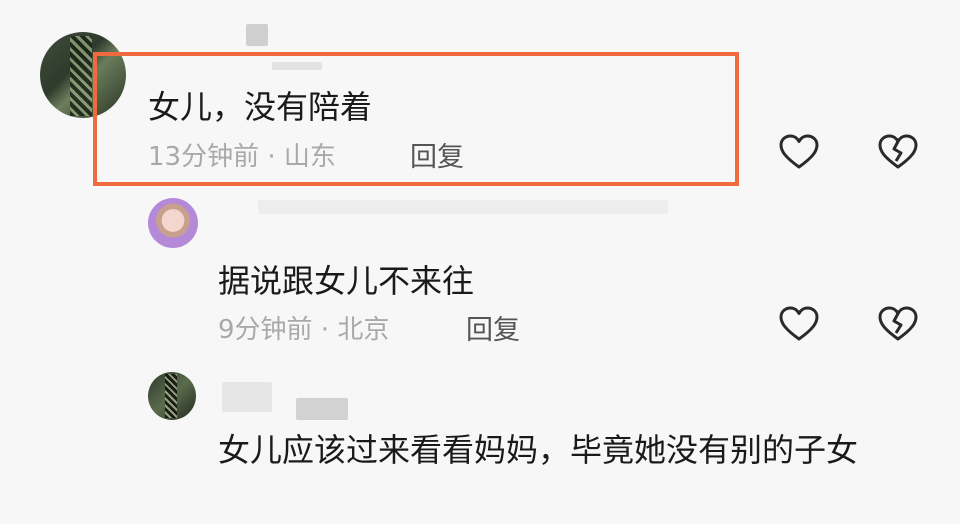  What do you see at coordinates (204, 157) in the screenshot?
I see `comment-time: 13分钟前` at bounding box center [204, 157].